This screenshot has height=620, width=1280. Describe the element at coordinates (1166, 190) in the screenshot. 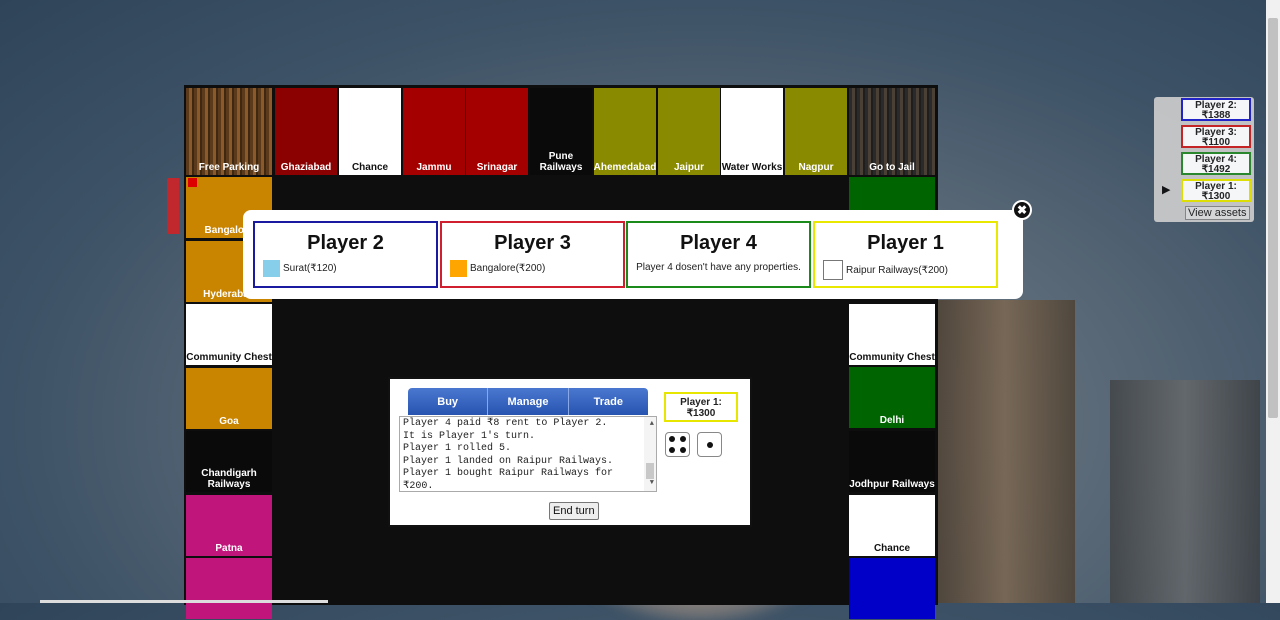

I see `current-turn-arrow-icon: ▶` at that location.